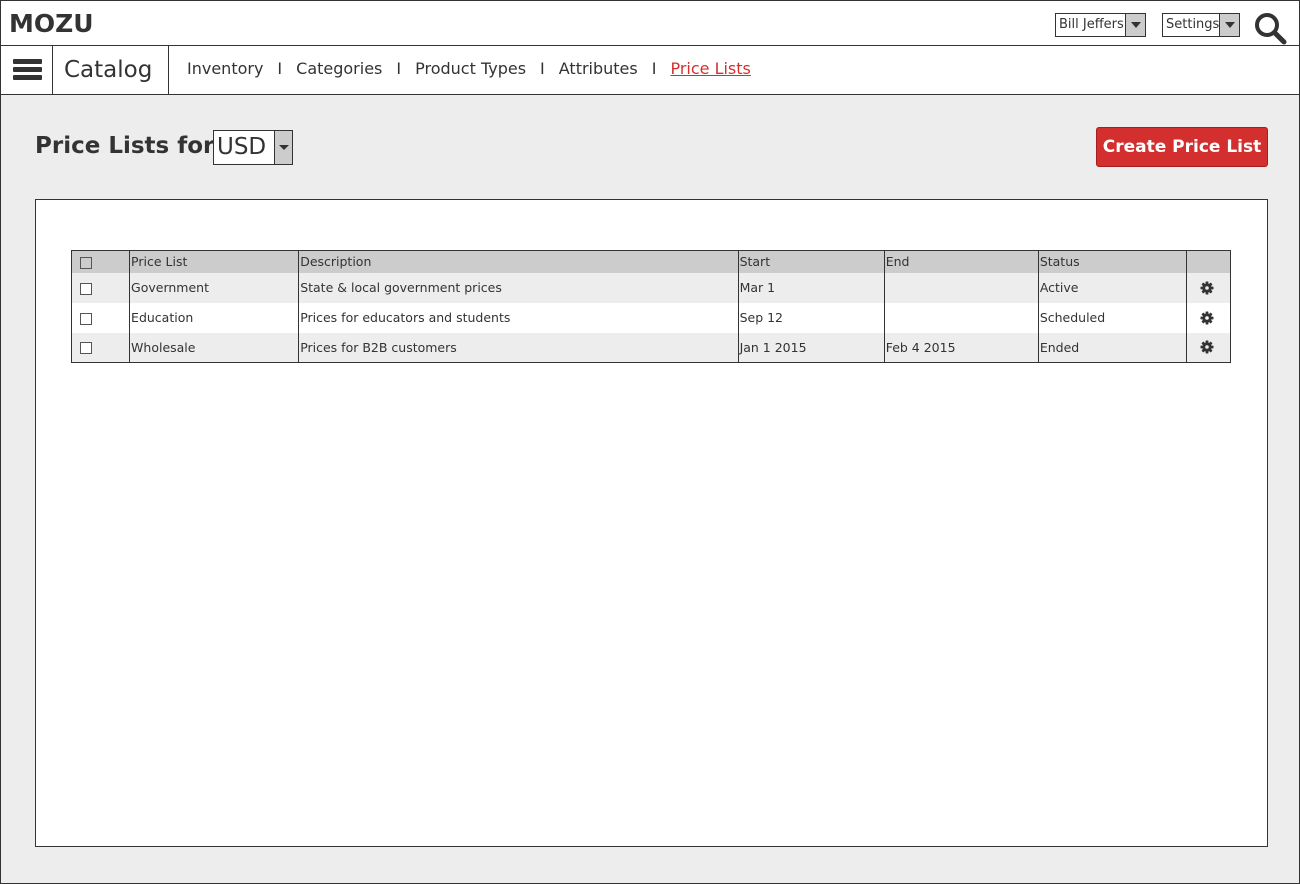  What do you see at coordinates (1208, 261) in the screenshot?
I see `column-actions` at bounding box center [1208, 261].